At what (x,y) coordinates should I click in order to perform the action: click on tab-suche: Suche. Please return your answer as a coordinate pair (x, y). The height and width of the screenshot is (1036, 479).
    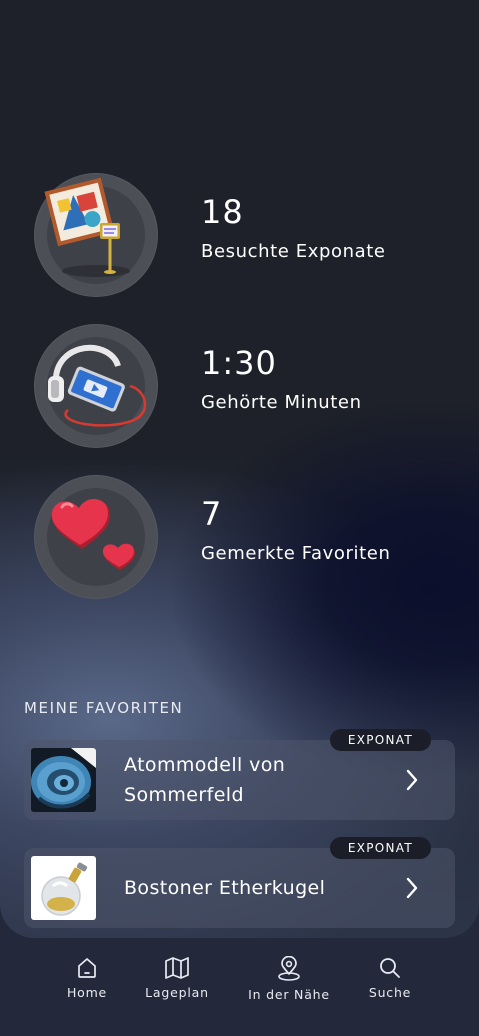
    Looking at the image, I should click on (390, 981).